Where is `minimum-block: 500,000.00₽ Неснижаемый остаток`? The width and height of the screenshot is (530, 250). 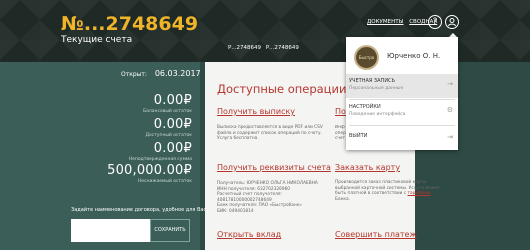 minimum-block: 500,000.00₽ Неснижаемый остаток is located at coordinates (149, 173).